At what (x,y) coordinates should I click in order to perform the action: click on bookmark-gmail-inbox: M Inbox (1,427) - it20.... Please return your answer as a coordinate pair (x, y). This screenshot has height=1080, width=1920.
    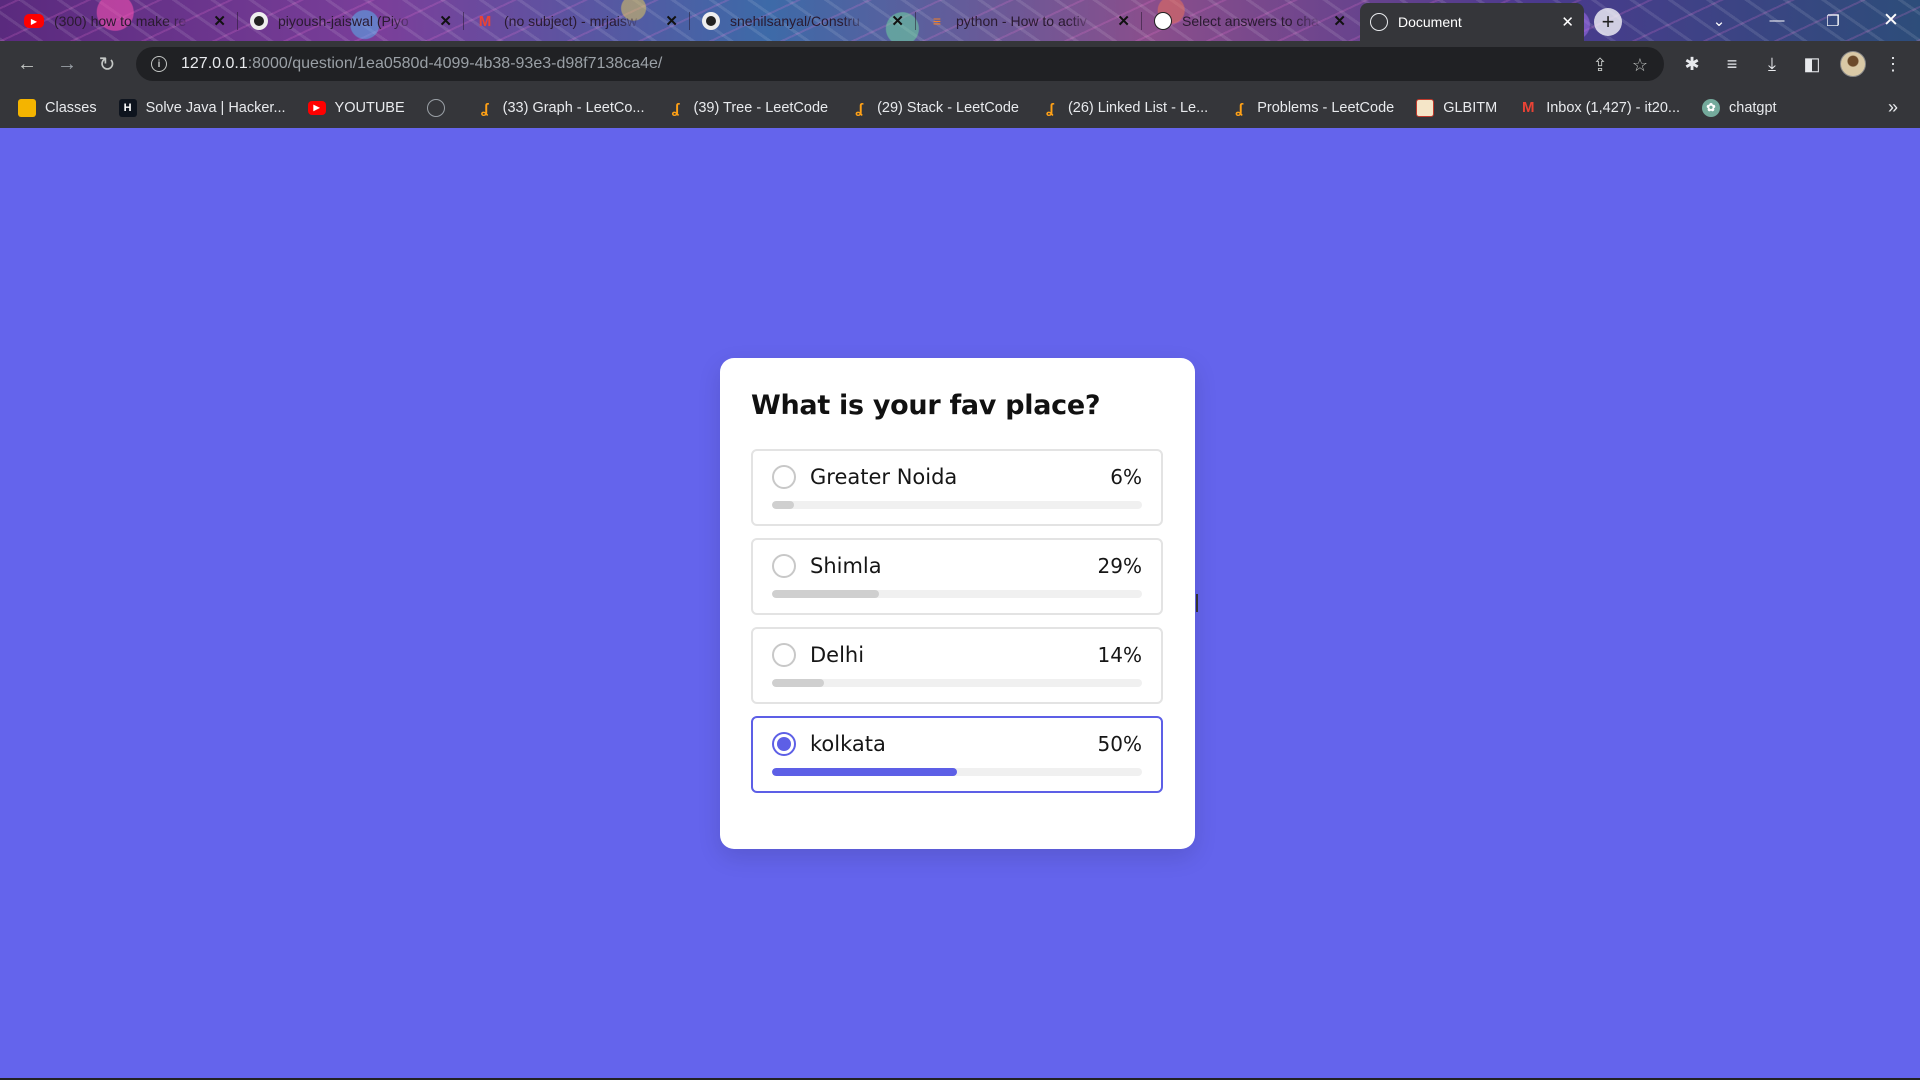
    Looking at the image, I should click on (1599, 108).